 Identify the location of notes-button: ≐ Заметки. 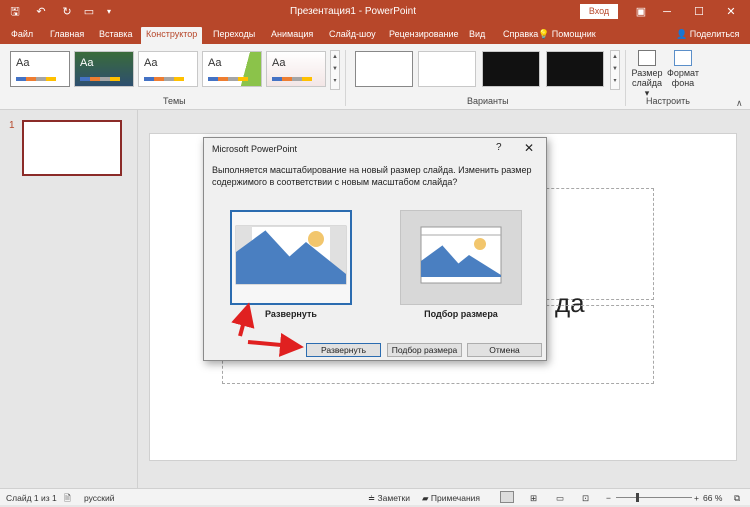
(389, 498).